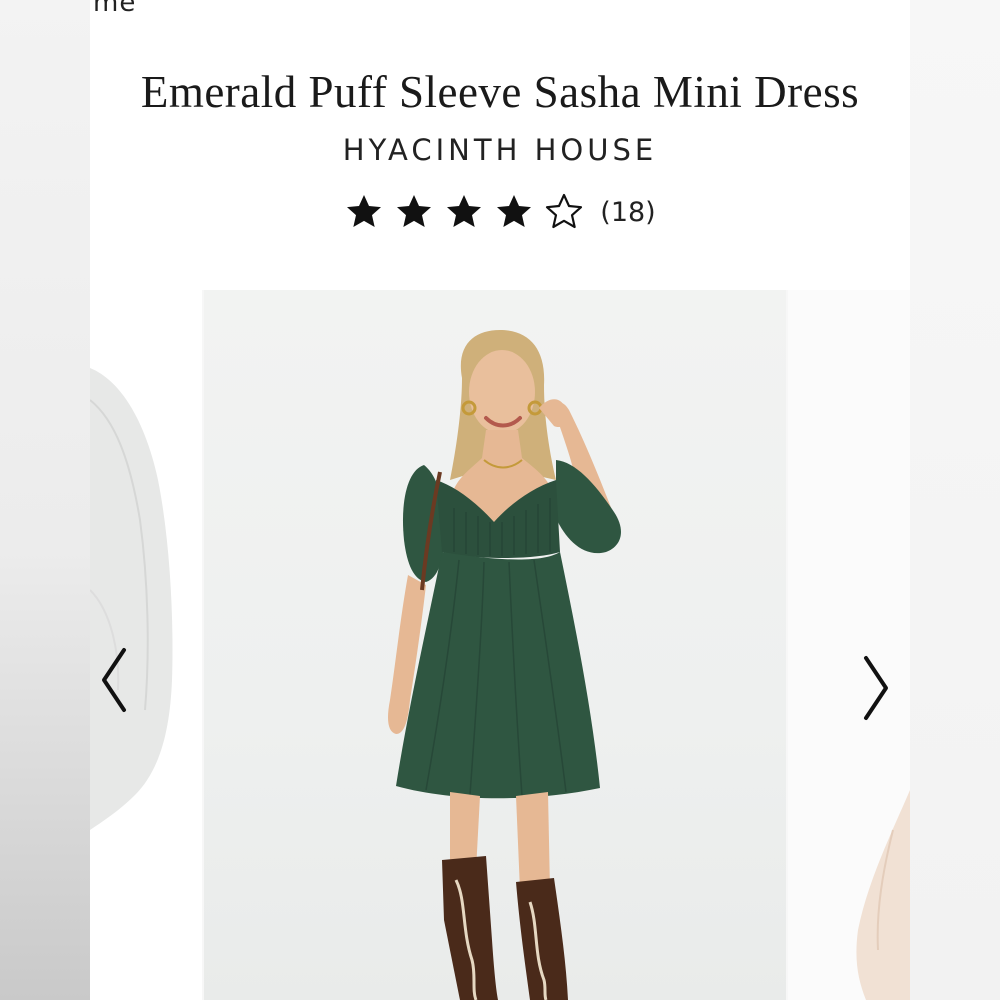 The height and width of the screenshot is (1000, 1000). I want to click on chevron-right-icon, so click(876, 688).